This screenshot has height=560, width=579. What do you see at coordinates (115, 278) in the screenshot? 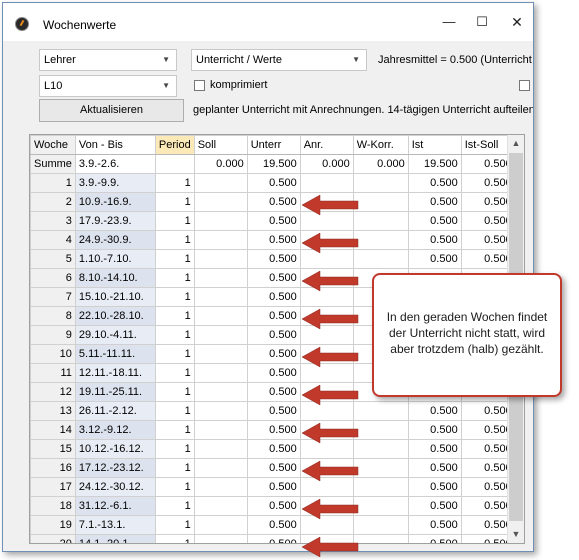
I see `grid-cell: 8.10.-14.10.` at bounding box center [115, 278].